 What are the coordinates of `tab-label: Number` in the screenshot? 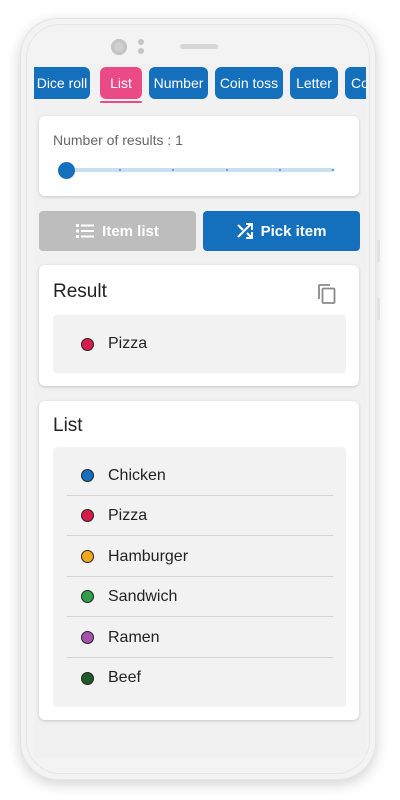 It's located at (178, 83).